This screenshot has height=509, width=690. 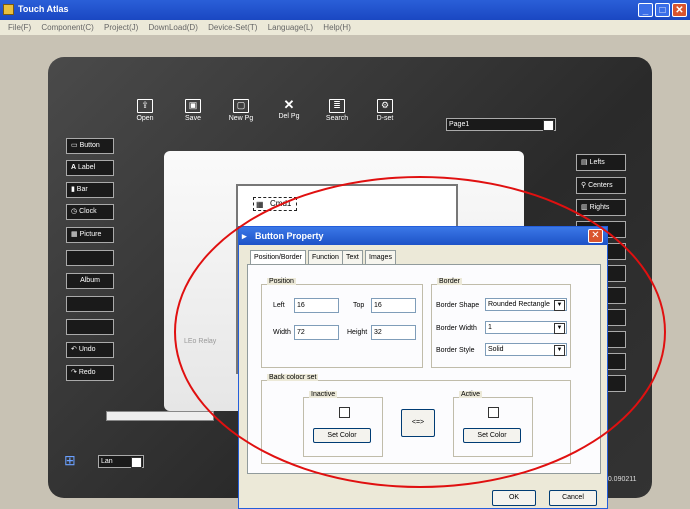 What do you see at coordinates (601, 162) in the screenshot?
I see `align-lefts-button: ▤ Lefts` at bounding box center [601, 162].